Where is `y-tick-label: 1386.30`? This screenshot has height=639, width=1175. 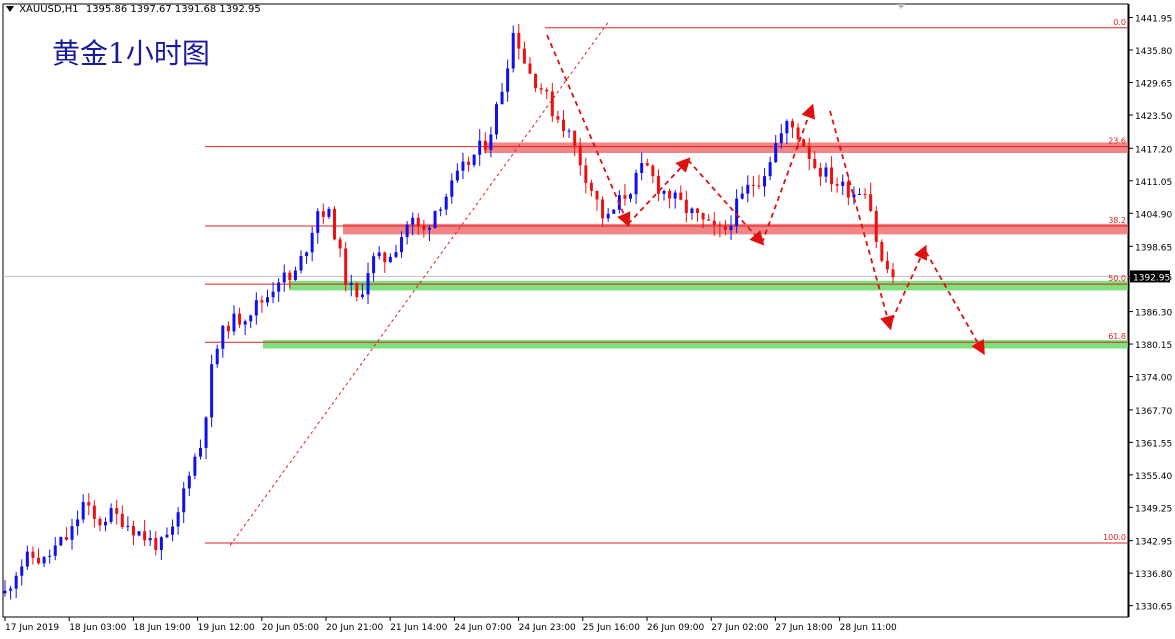
y-tick-label: 1386.30 is located at coordinates (1153, 314).